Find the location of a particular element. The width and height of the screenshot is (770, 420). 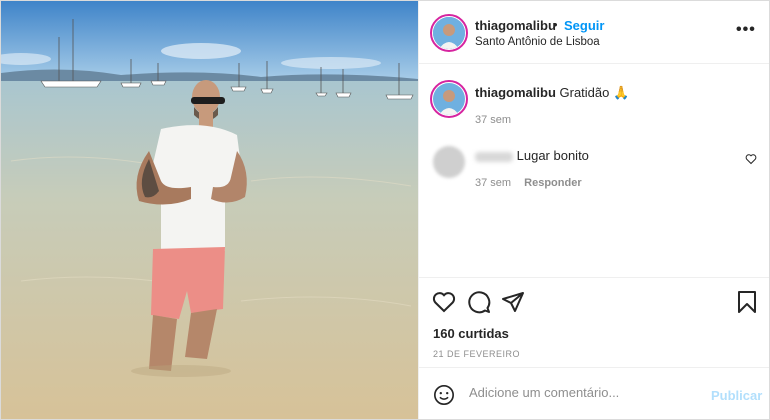

comment-text: Lugar bonito is located at coordinates (552, 155).